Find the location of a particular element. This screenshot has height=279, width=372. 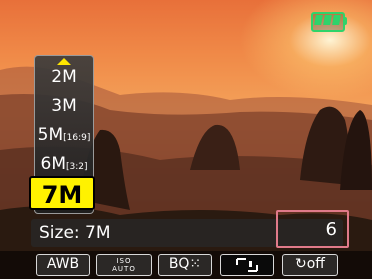

white-balance-button: AWB is located at coordinates (63, 265).